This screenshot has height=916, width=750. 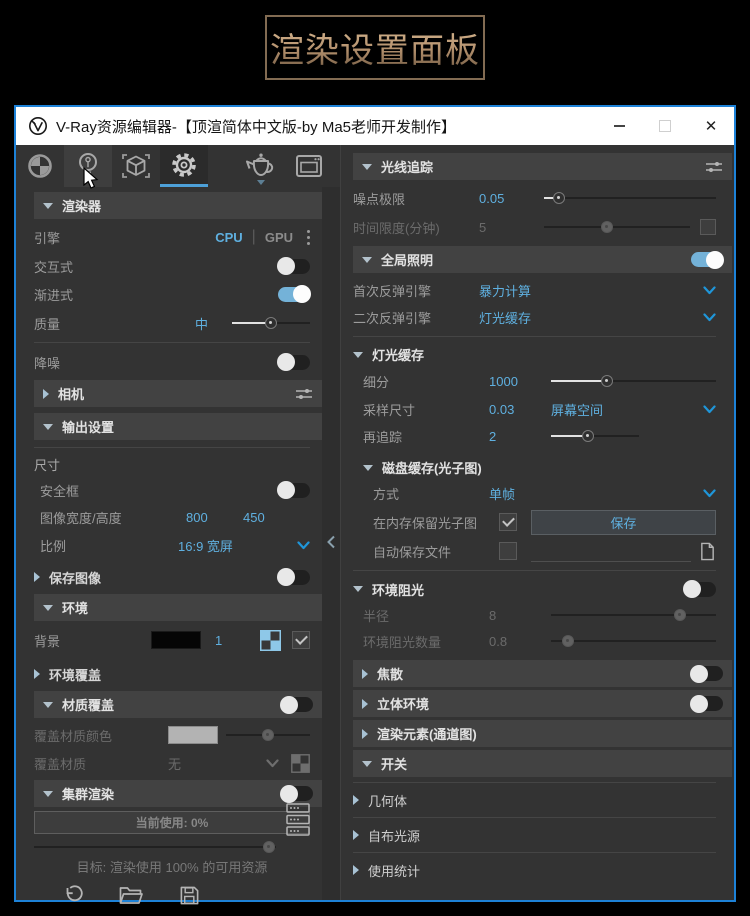 I want to click on material-override-toggle, so click(x=296, y=704).